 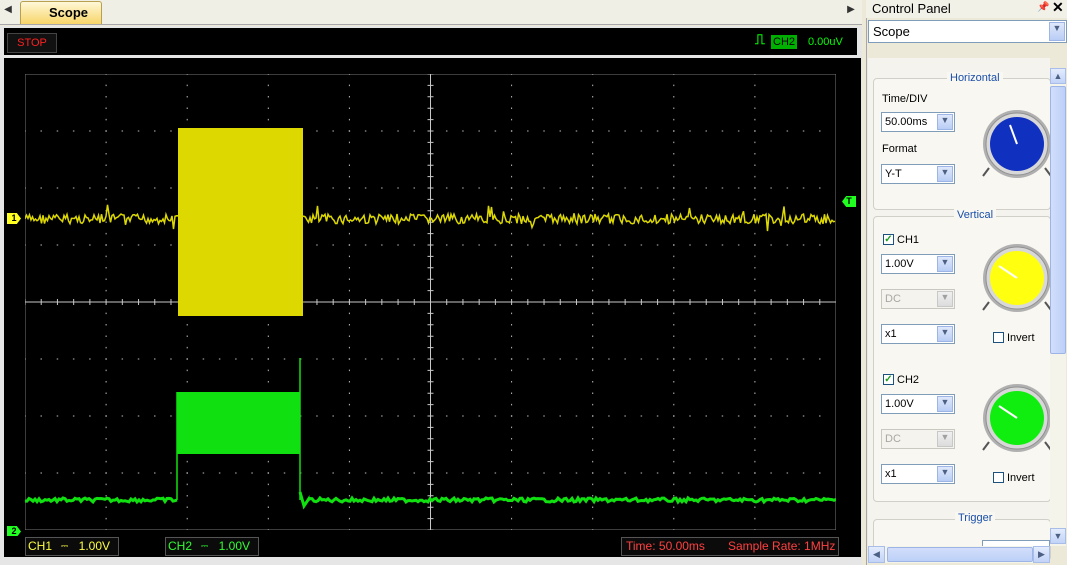 What do you see at coordinates (908, 240) in the screenshot?
I see `ch1-label: CH1` at bounding box center [908, 240].